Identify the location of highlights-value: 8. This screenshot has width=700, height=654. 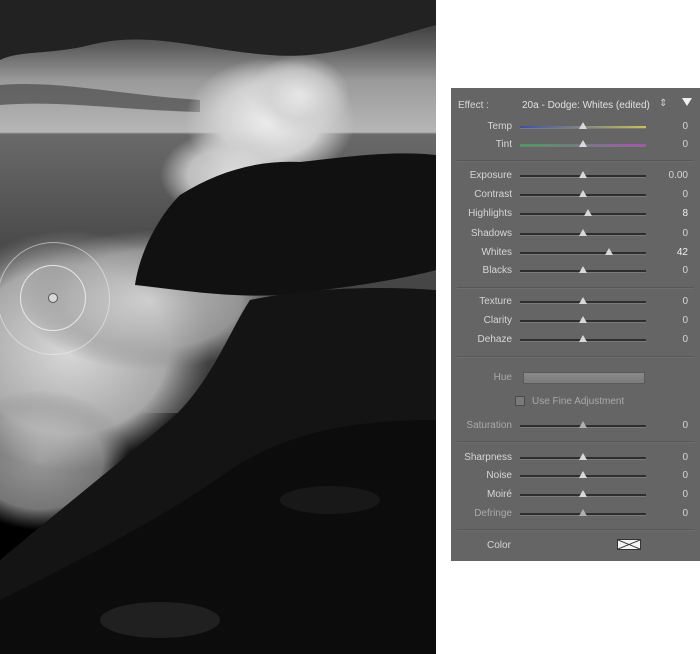
(685, 213).